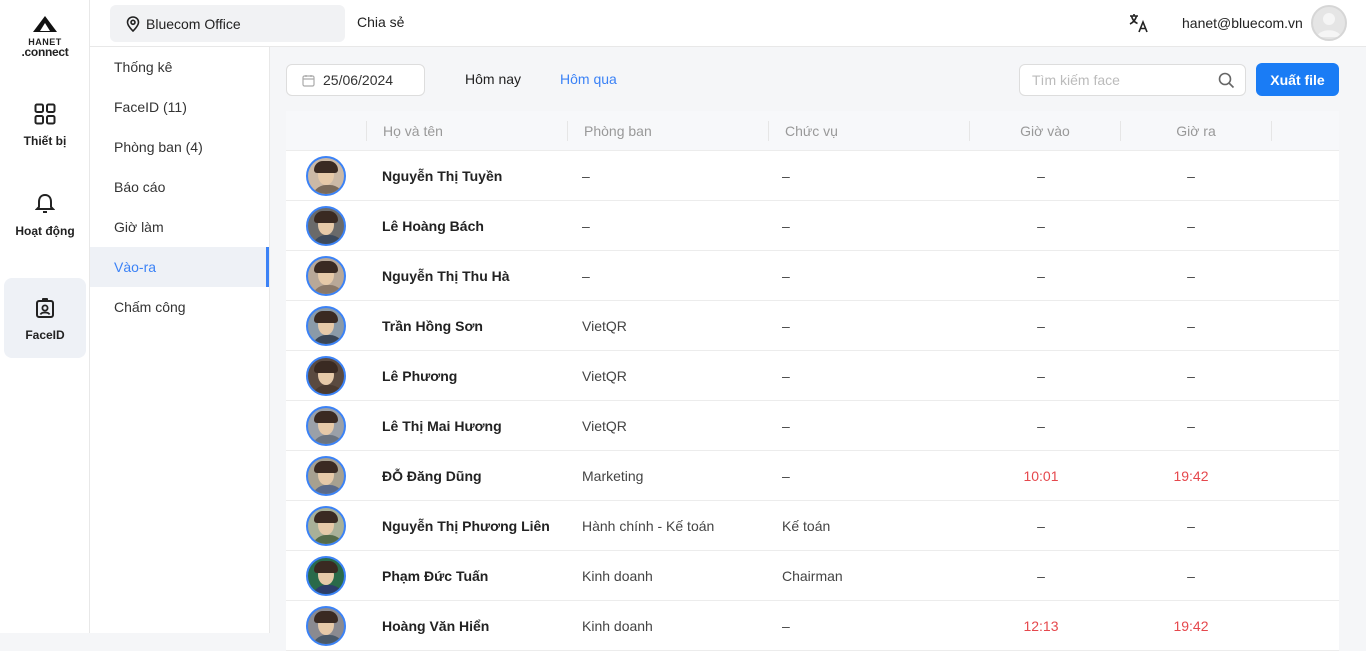 This screenshot has height=651, width=1366. I want to click on nav-item-statistics: Thống kê, so click(179, 67).